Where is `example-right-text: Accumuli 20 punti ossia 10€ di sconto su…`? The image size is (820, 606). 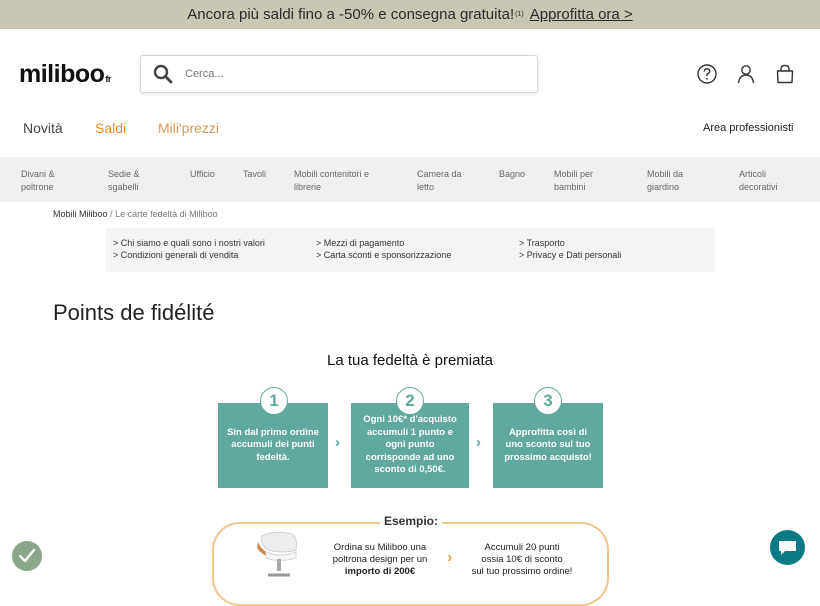 example-right-text: Accumuli 20 punti ossia 10€ di sconto su… is located at coordinates (522, 559).